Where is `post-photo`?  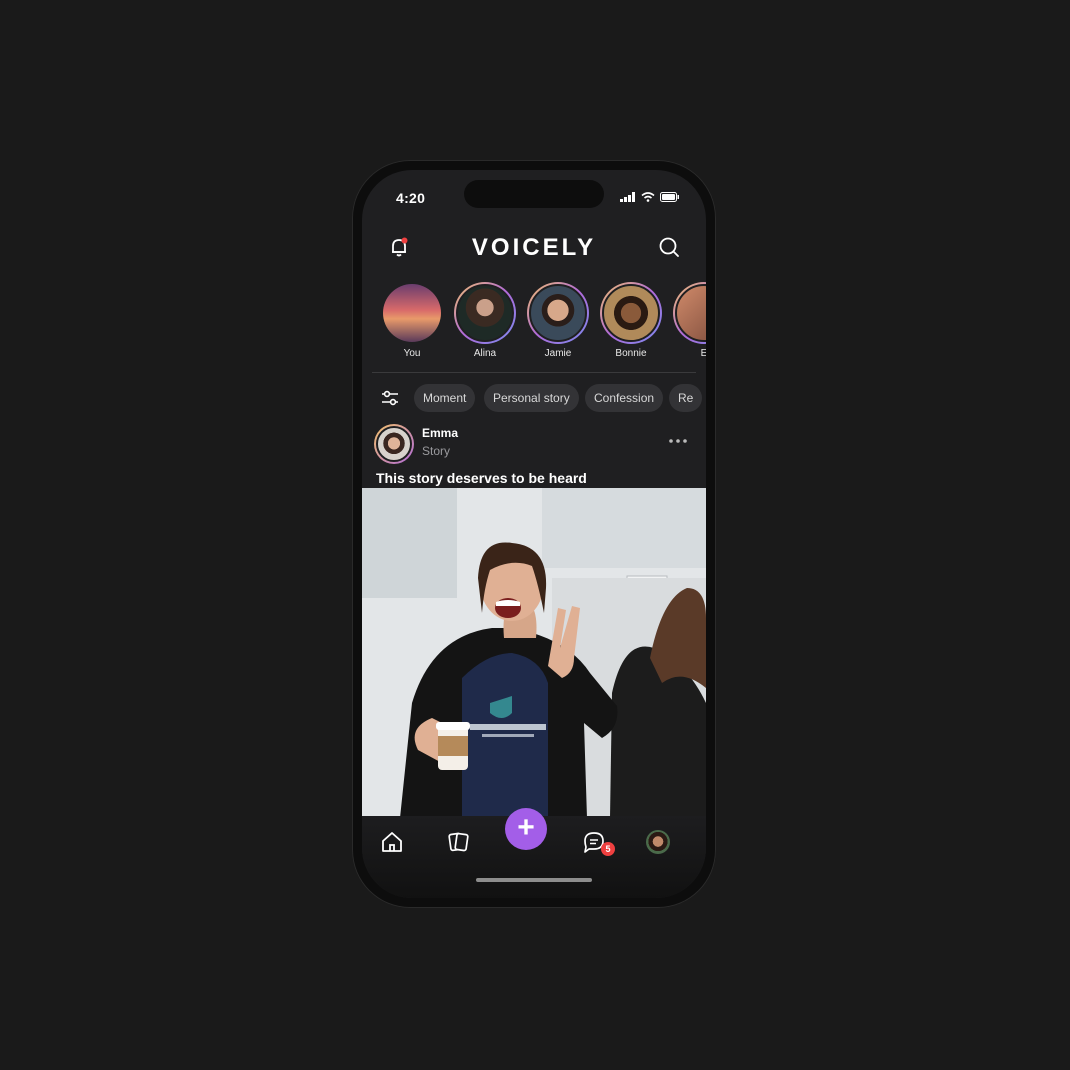 post-photo is located at coordinates (534, 653).